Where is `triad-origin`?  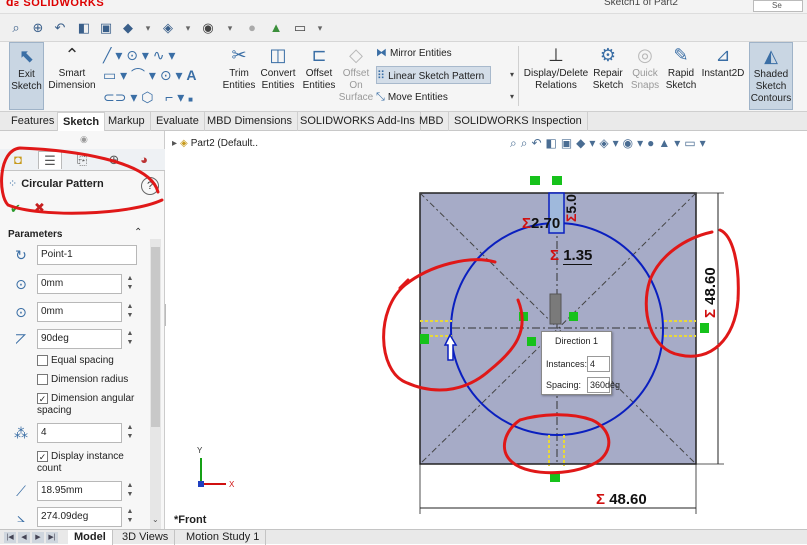 triad-origin is located at coordinates (201, 484).